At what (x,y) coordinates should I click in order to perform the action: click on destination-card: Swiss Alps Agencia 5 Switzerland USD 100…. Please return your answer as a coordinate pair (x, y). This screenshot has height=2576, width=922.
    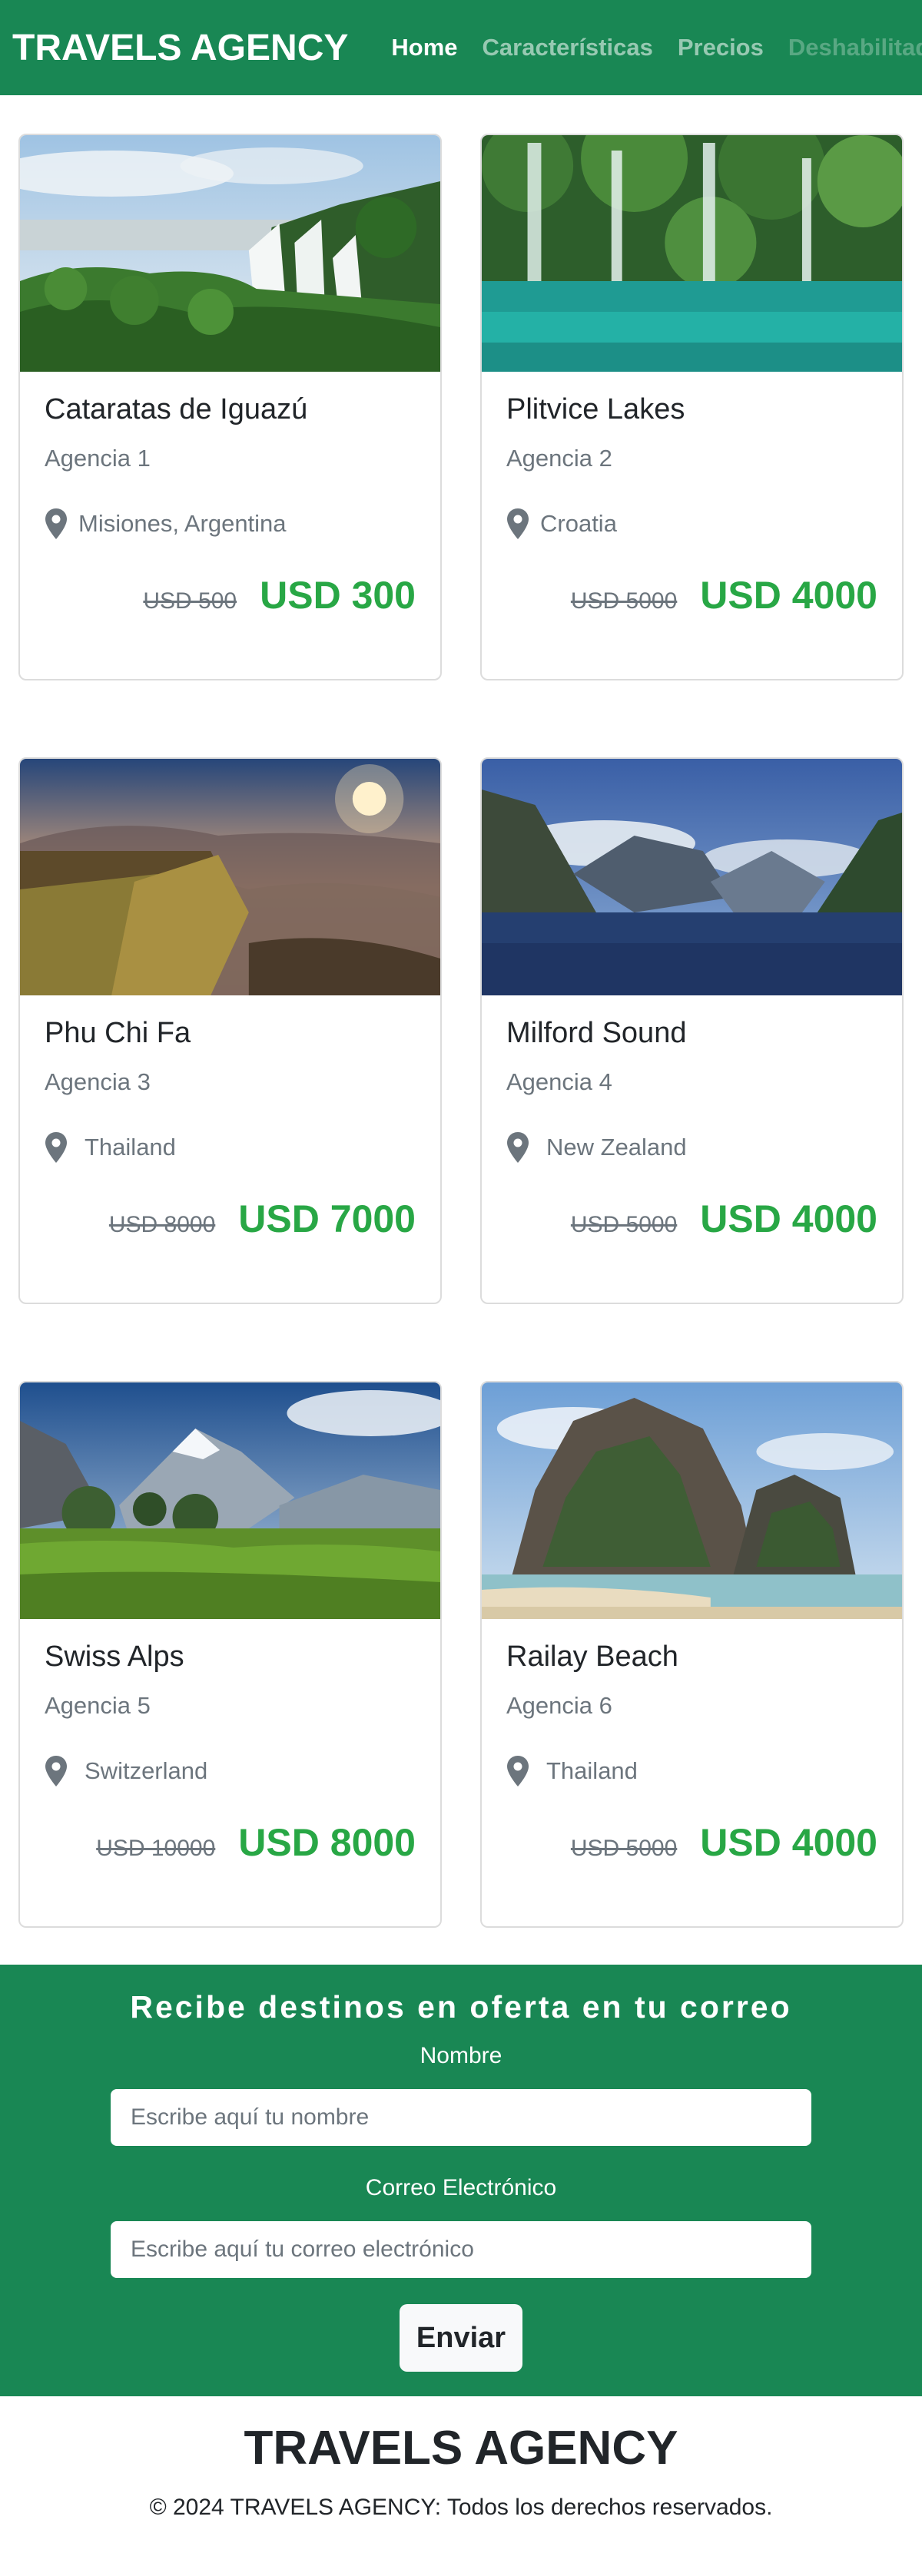
    Looking at the image, I should click on (230, 1655).